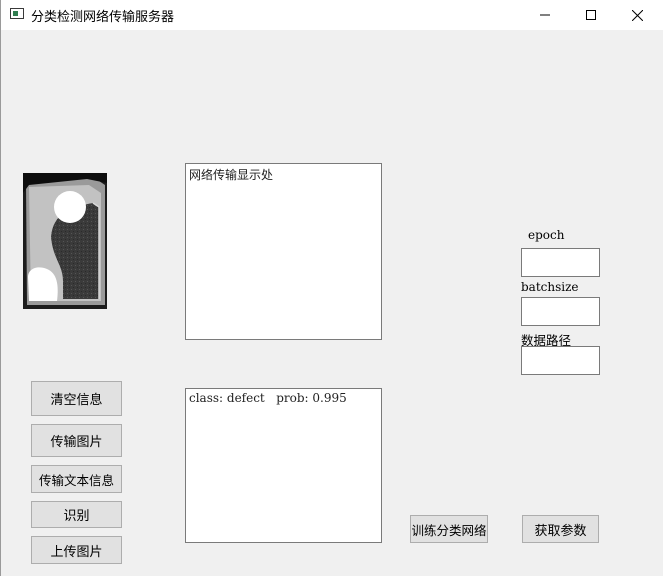 This screenshot has width=663, height=576. I want to click on maximize-button, so click(591, 15).